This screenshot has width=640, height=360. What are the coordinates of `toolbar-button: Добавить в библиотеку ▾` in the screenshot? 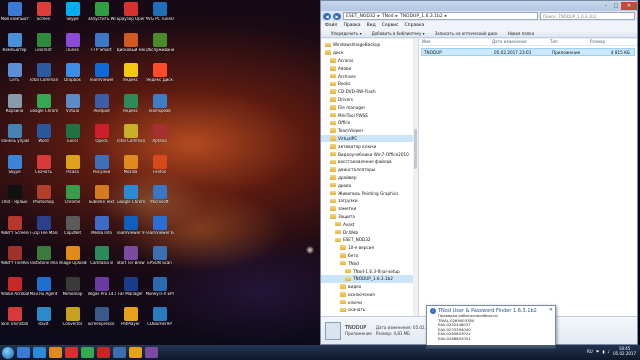 It's located at (398, 33).